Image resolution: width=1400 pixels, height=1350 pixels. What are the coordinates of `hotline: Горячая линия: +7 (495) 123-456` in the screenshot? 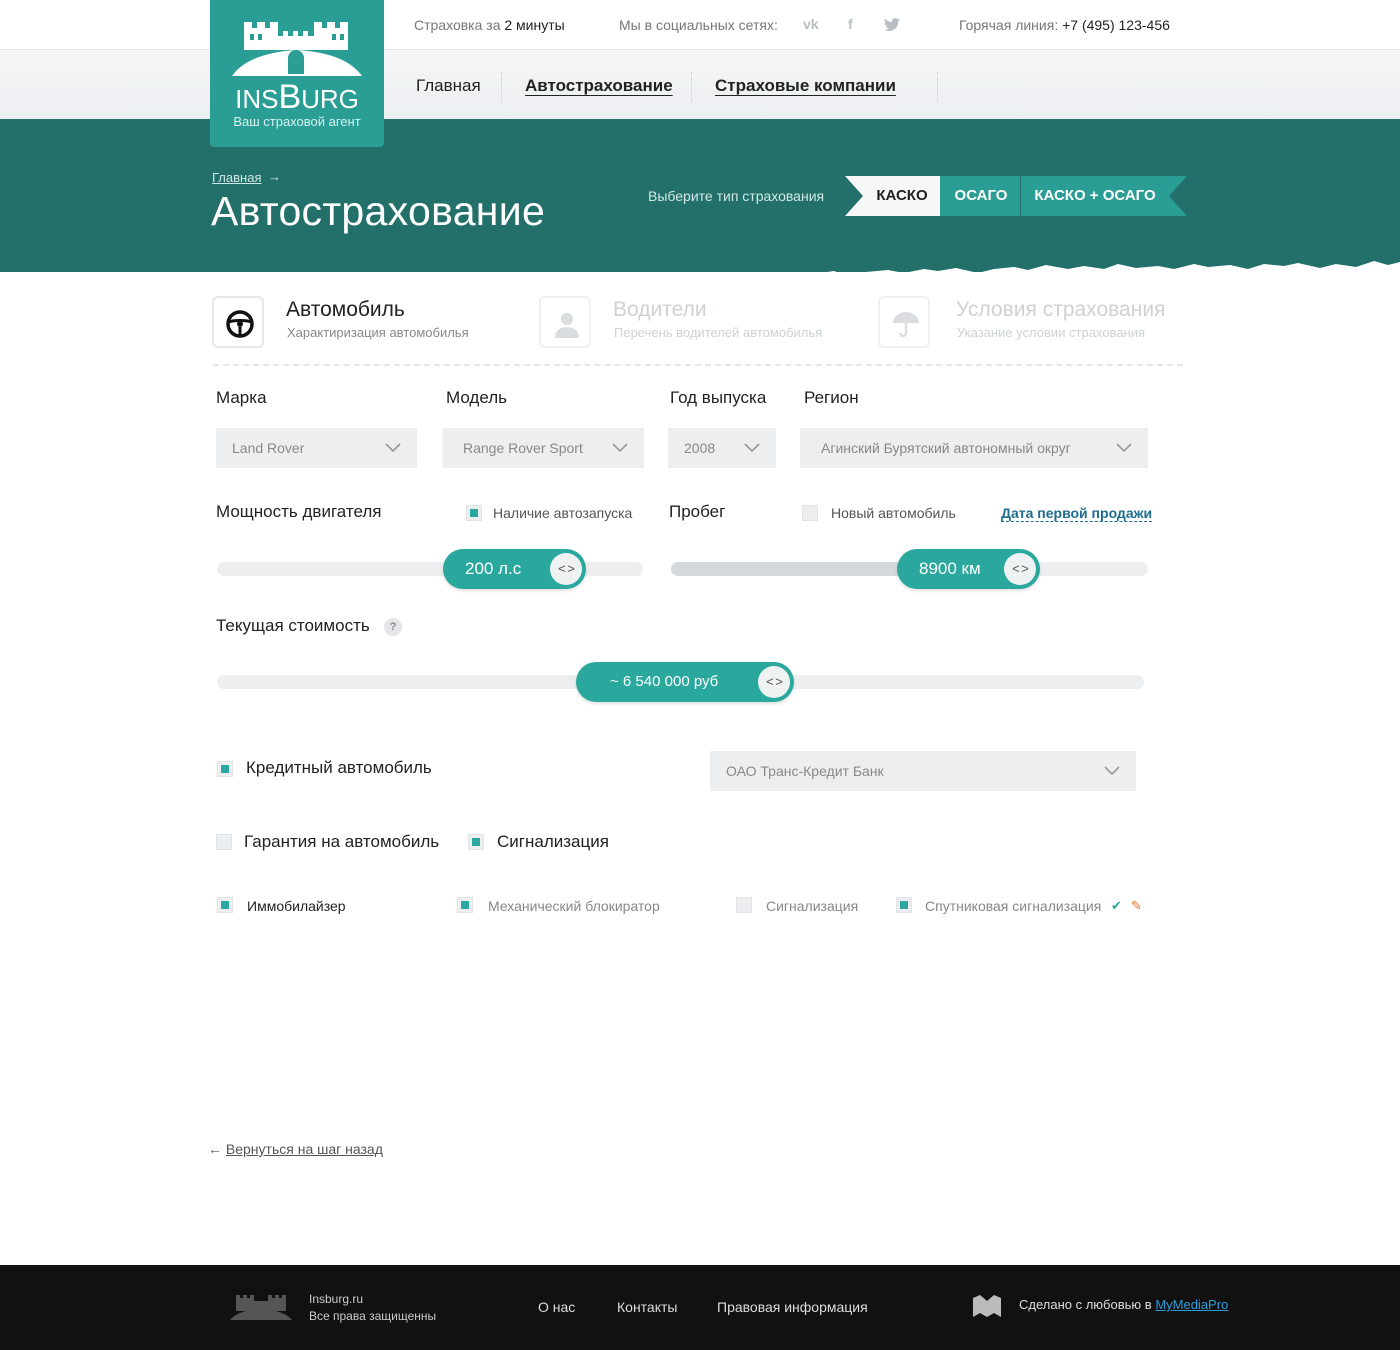 It's located at (1064, 25).